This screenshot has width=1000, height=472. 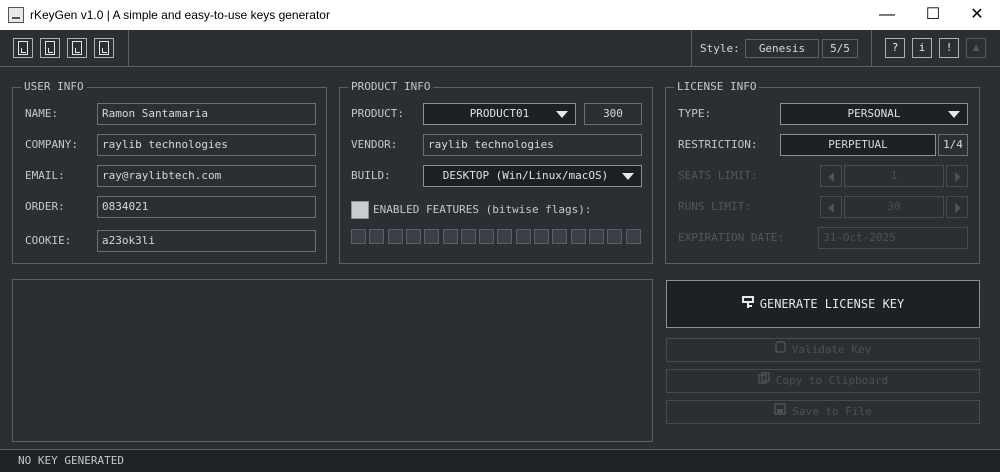 I want to click on seats-limit-label: SEATS LIMIT:, so click(x=718, y=175).